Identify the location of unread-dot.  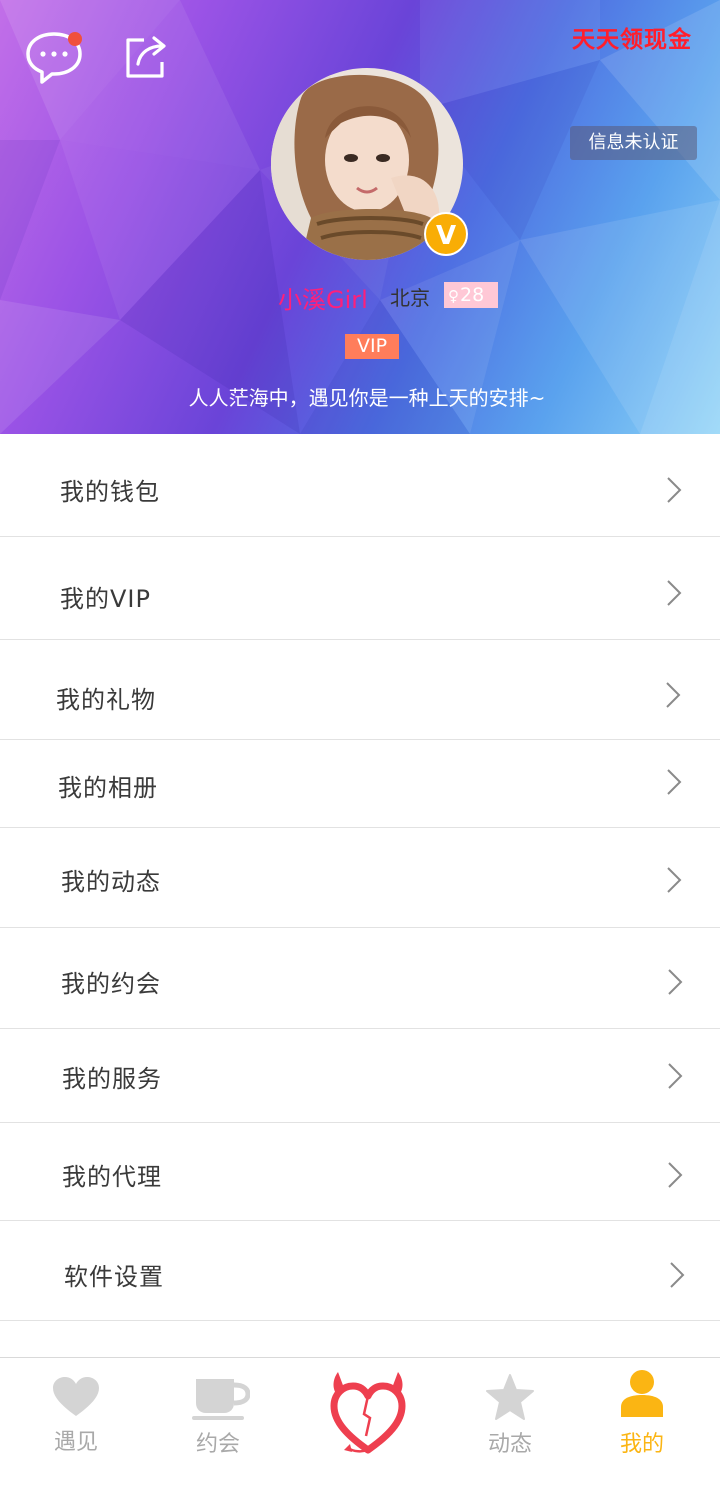
(75, 39).